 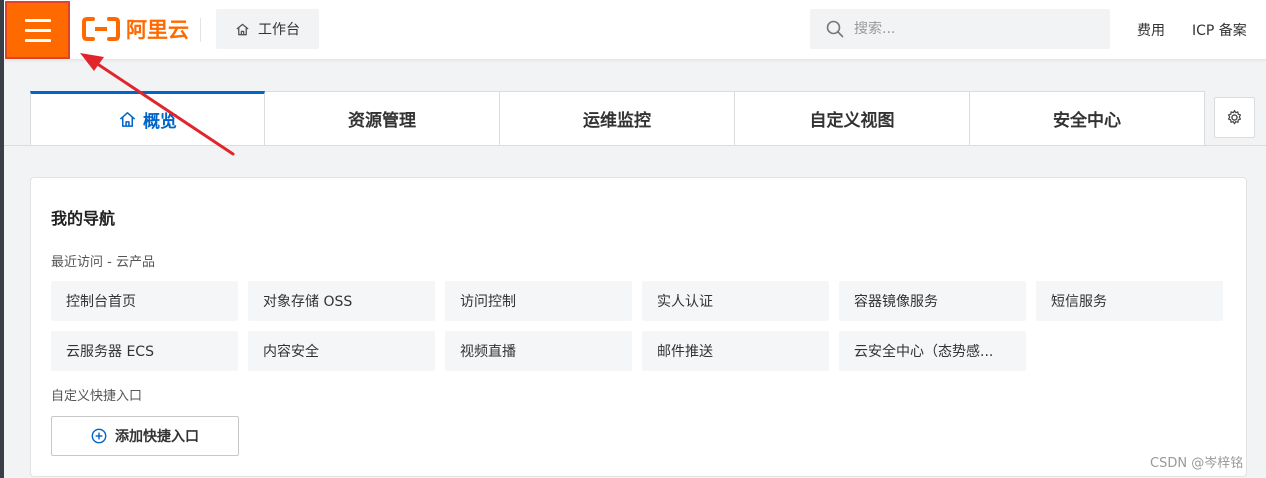 I want to click on tab-security-center: 安全中心, so click(x=1087, y=118).